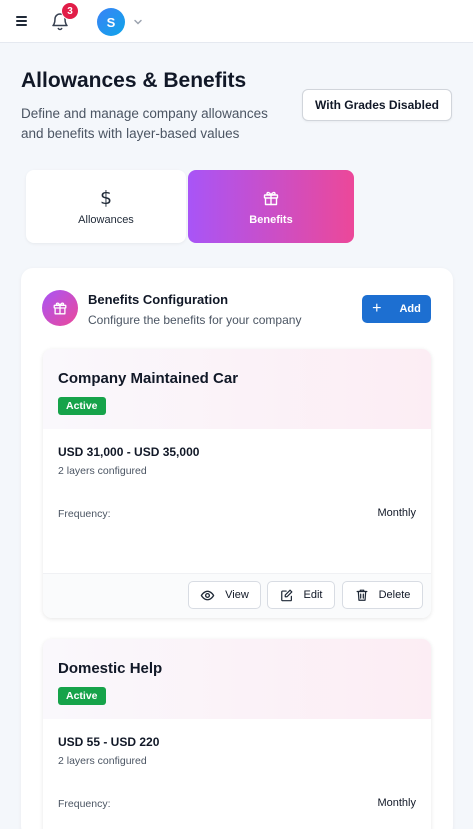  I want to click on view-button: View, so click(224, 595).